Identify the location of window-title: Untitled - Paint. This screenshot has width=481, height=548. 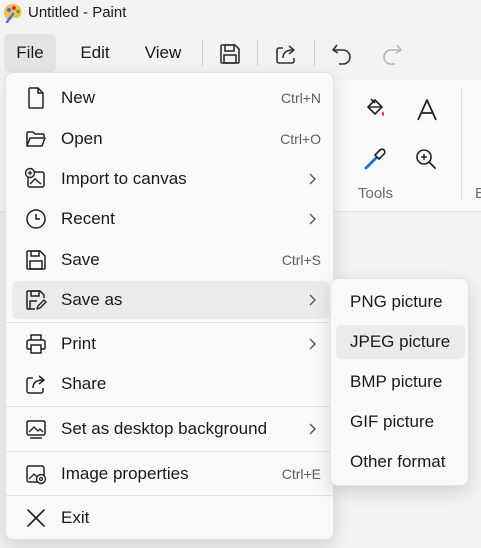
(77, 12).